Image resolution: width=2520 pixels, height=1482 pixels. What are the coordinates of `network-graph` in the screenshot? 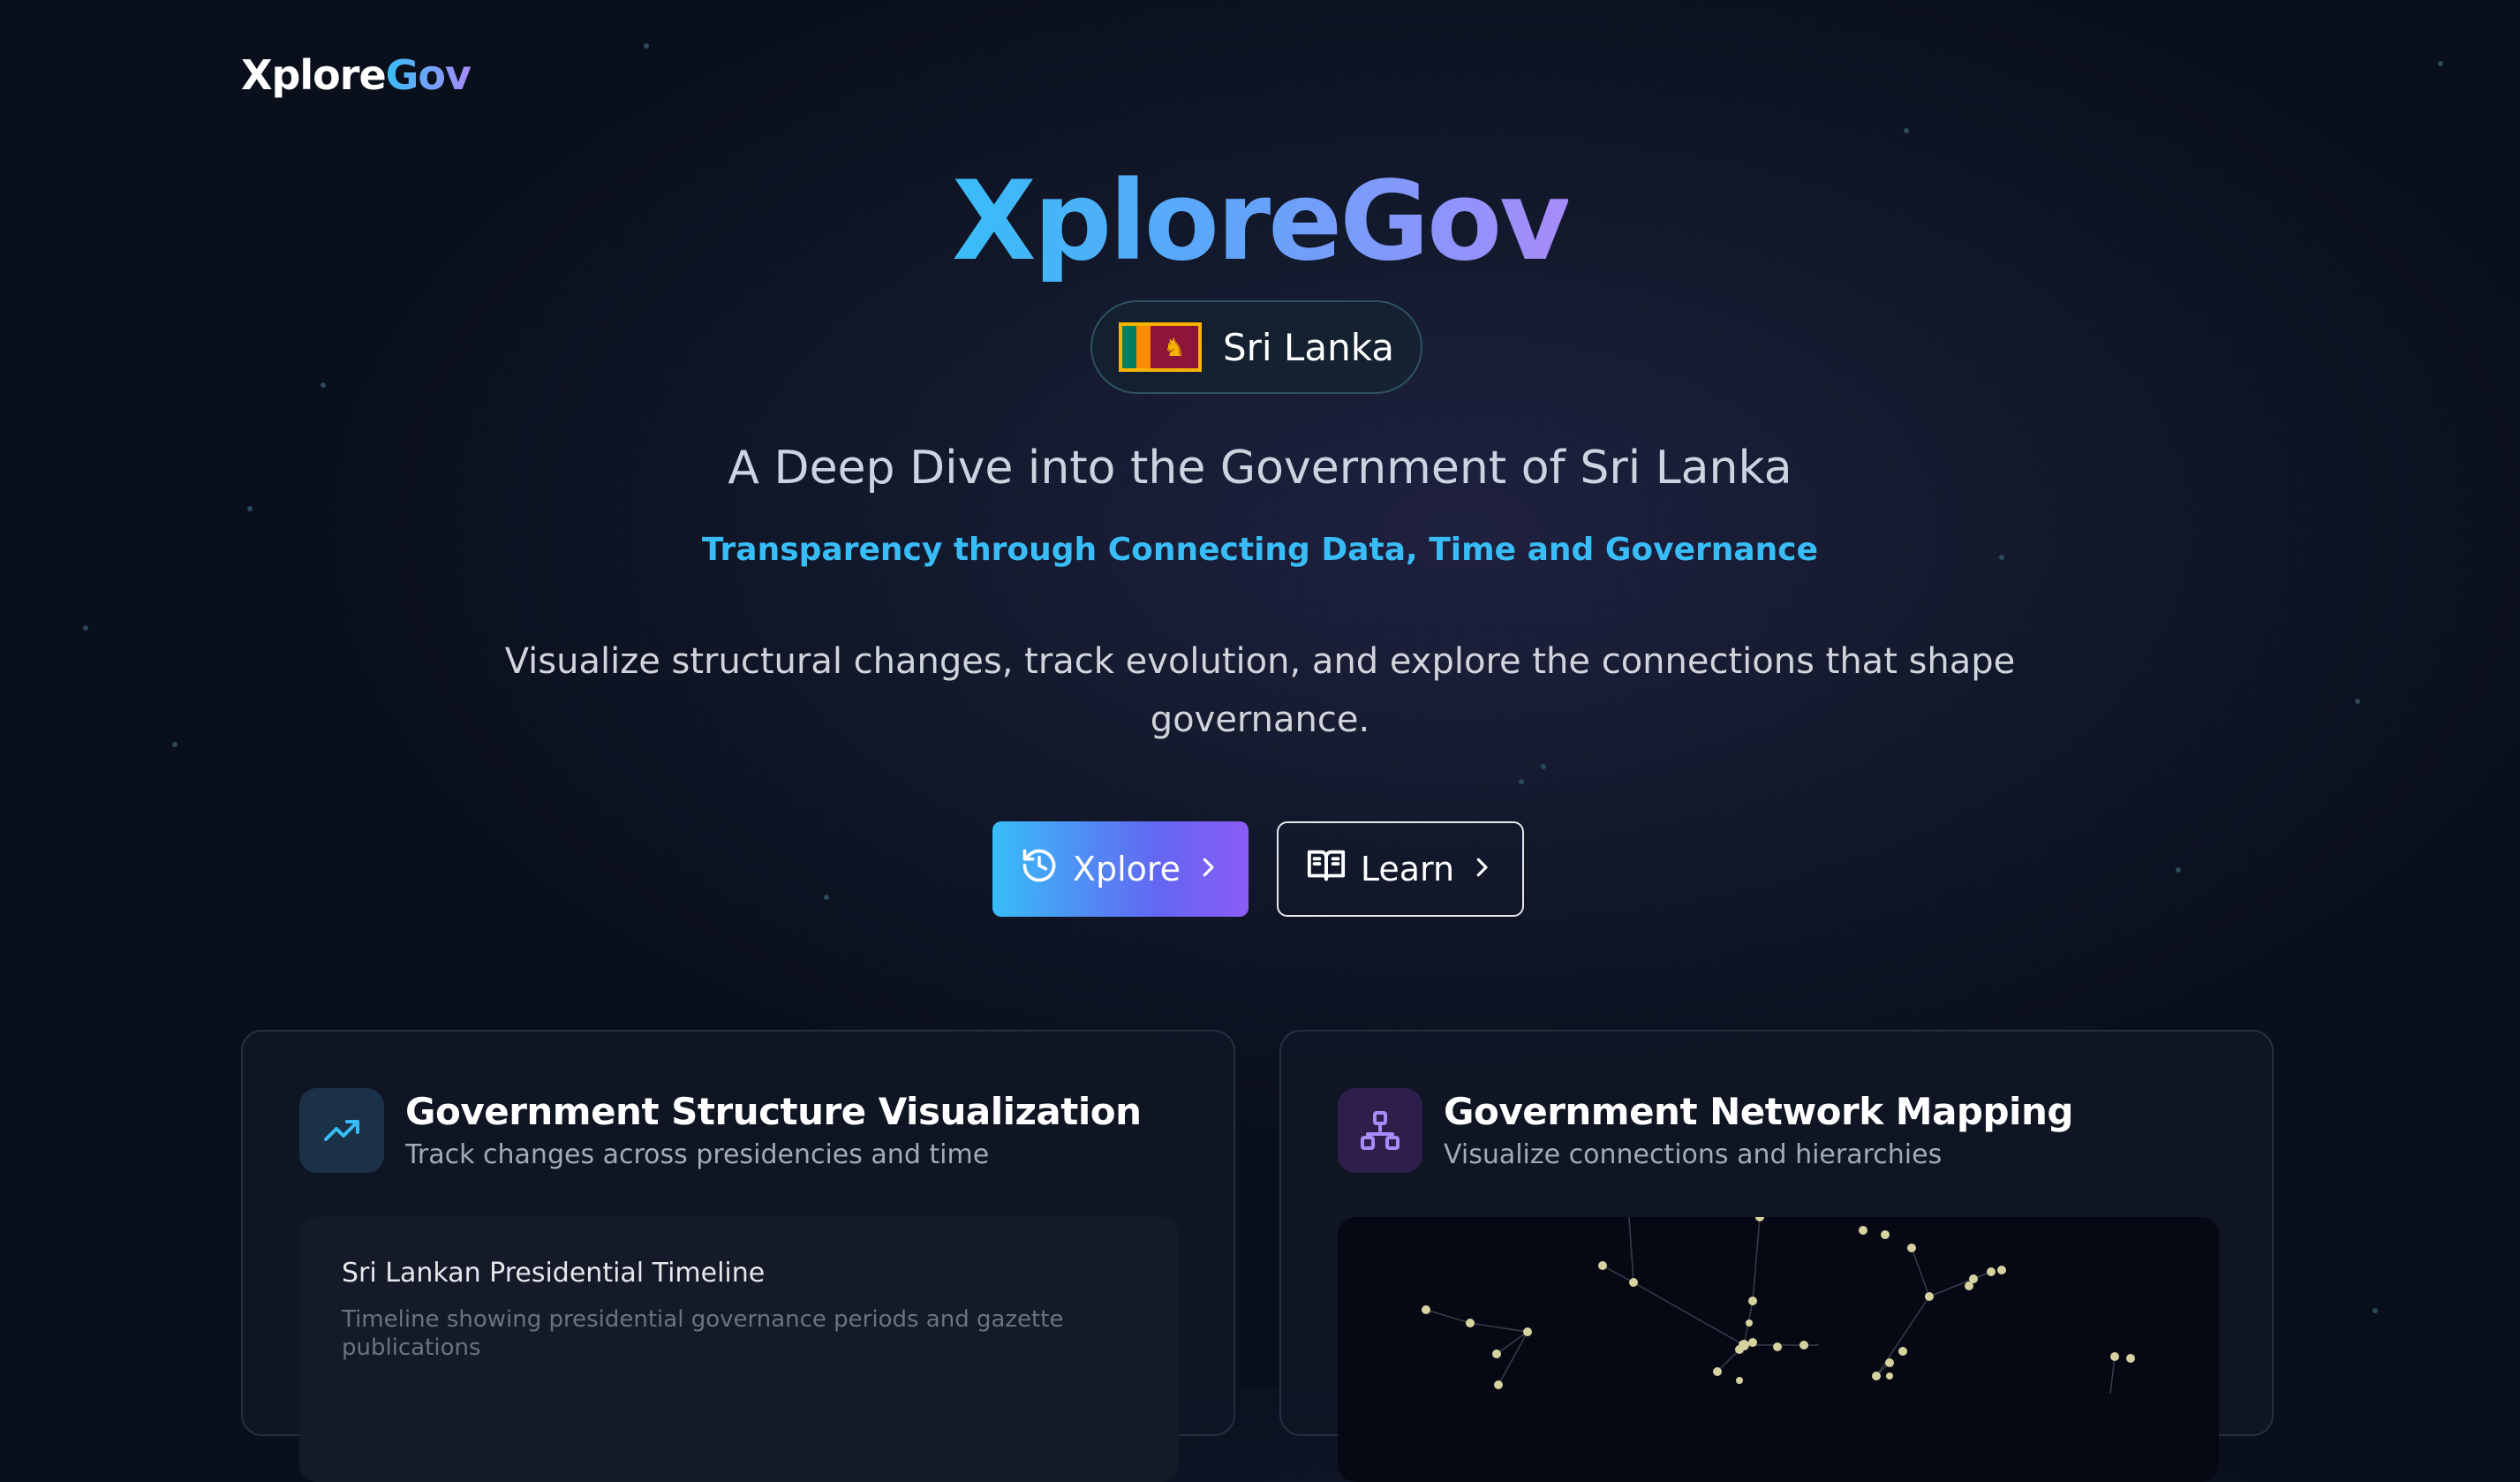 It's located at (1778, 1306).